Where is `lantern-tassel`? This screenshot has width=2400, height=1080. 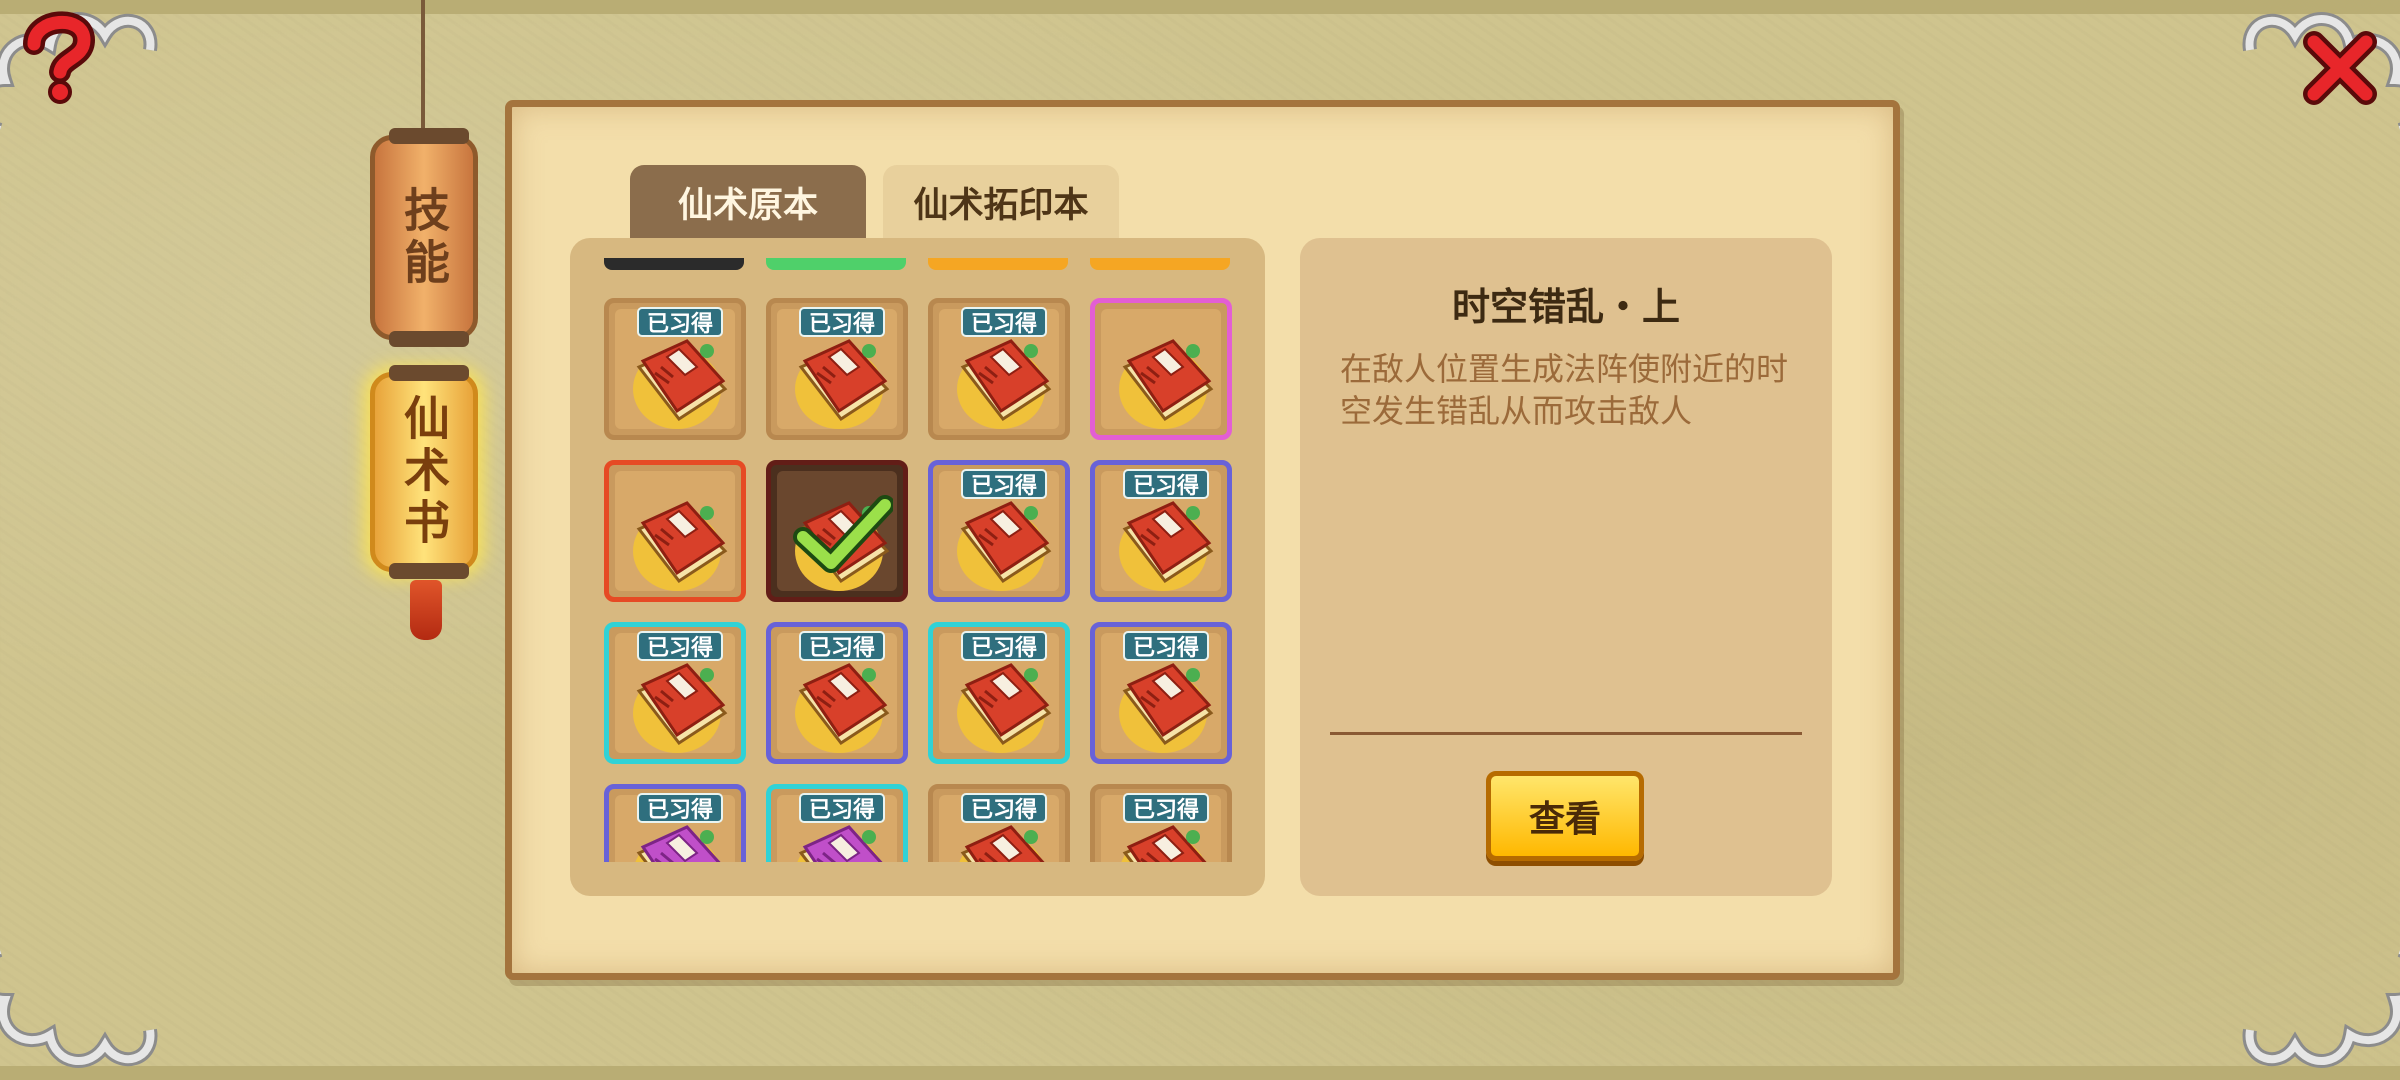 lantern-tassel is located at coordinates (426, 610).